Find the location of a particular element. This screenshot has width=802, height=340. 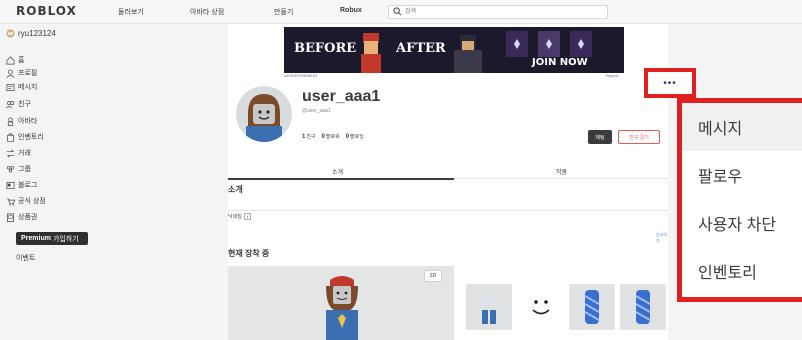

ad-character-before-image is located at coordinates (371, 53).